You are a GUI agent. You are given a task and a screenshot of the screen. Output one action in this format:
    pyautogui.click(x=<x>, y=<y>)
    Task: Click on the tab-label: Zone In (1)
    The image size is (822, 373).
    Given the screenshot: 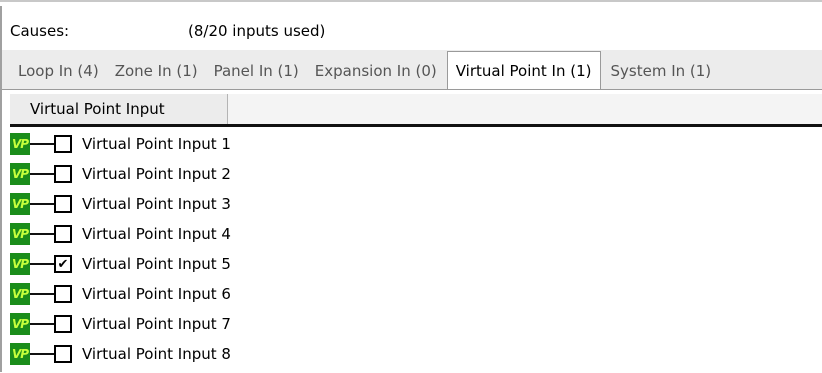 What is the action you would take?
    pyautogui.click(x=156, y=71)
    